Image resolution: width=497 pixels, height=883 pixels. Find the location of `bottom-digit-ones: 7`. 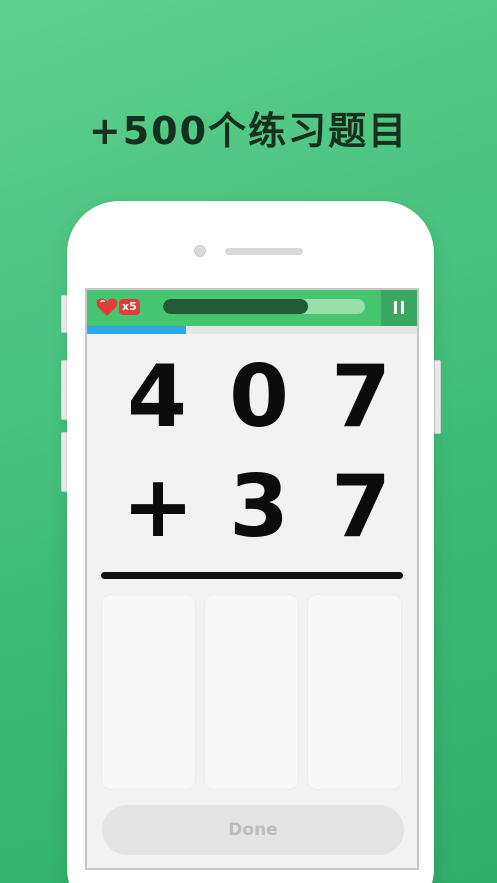

bottom-digit-ones: 7 is located at coordinates (361, 507).